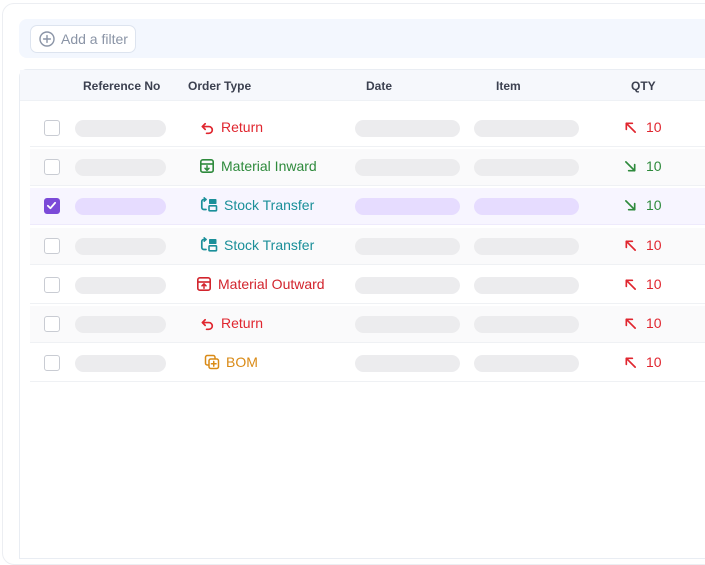 The height and width of the screenshot is (565, 705). What do you see at coordinates (508, 86) in the screenshot?
I see `header-item: Item` at bounding box center [508, 86].